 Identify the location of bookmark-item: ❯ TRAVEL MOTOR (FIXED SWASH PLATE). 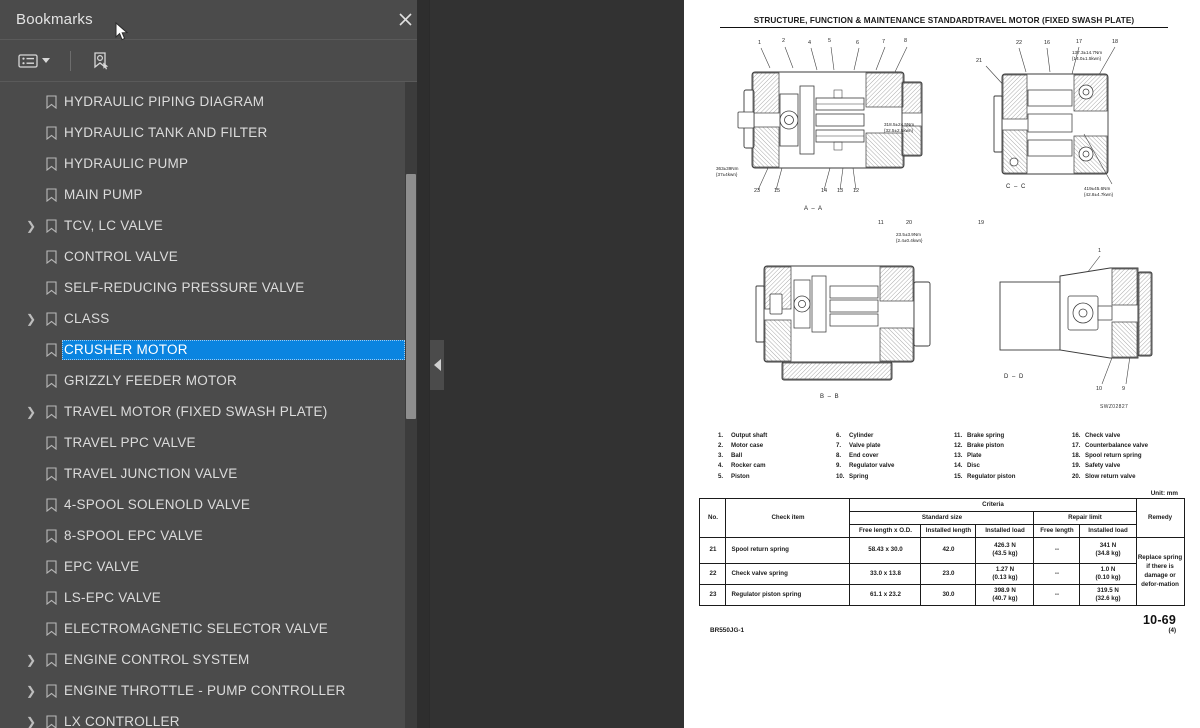
(214, 411).